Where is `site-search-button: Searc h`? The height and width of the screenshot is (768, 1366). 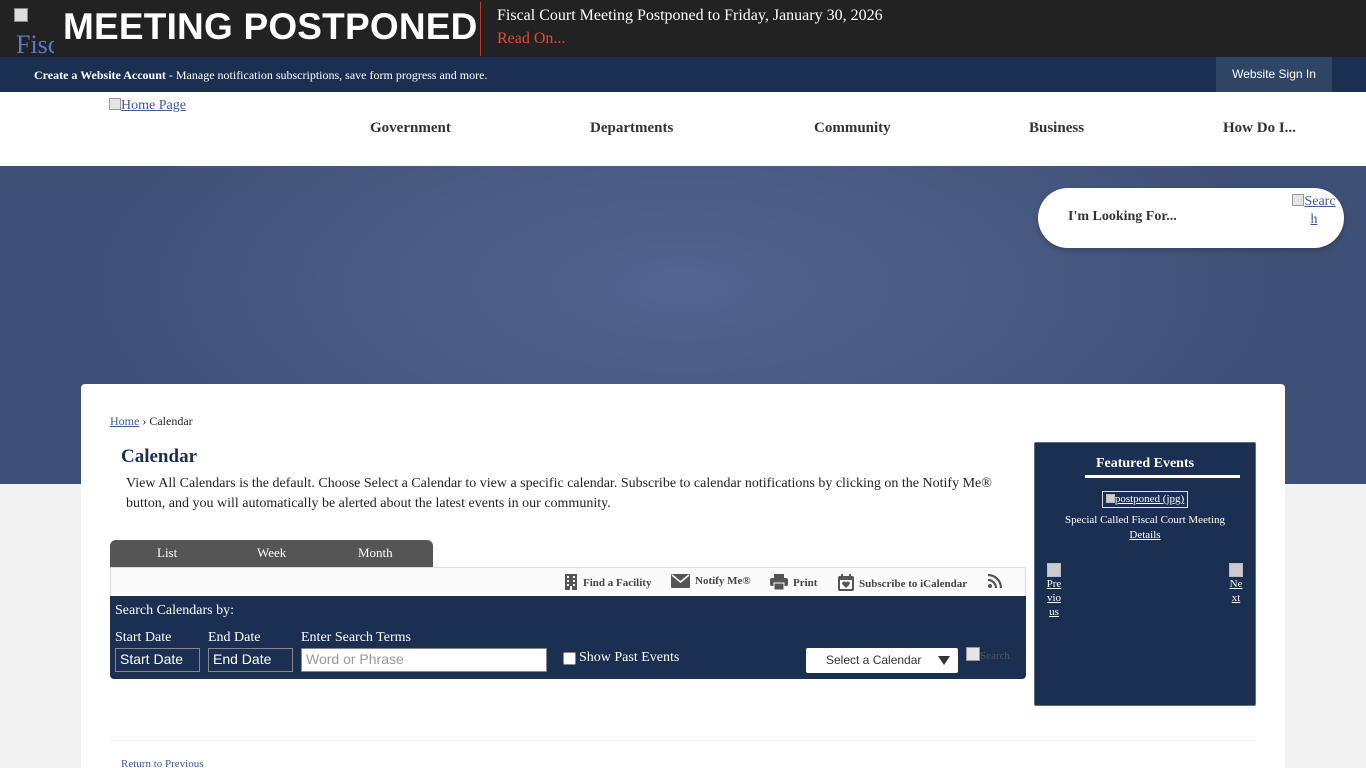
site-search-button: Searc h is located at coordinates (1314, 214).